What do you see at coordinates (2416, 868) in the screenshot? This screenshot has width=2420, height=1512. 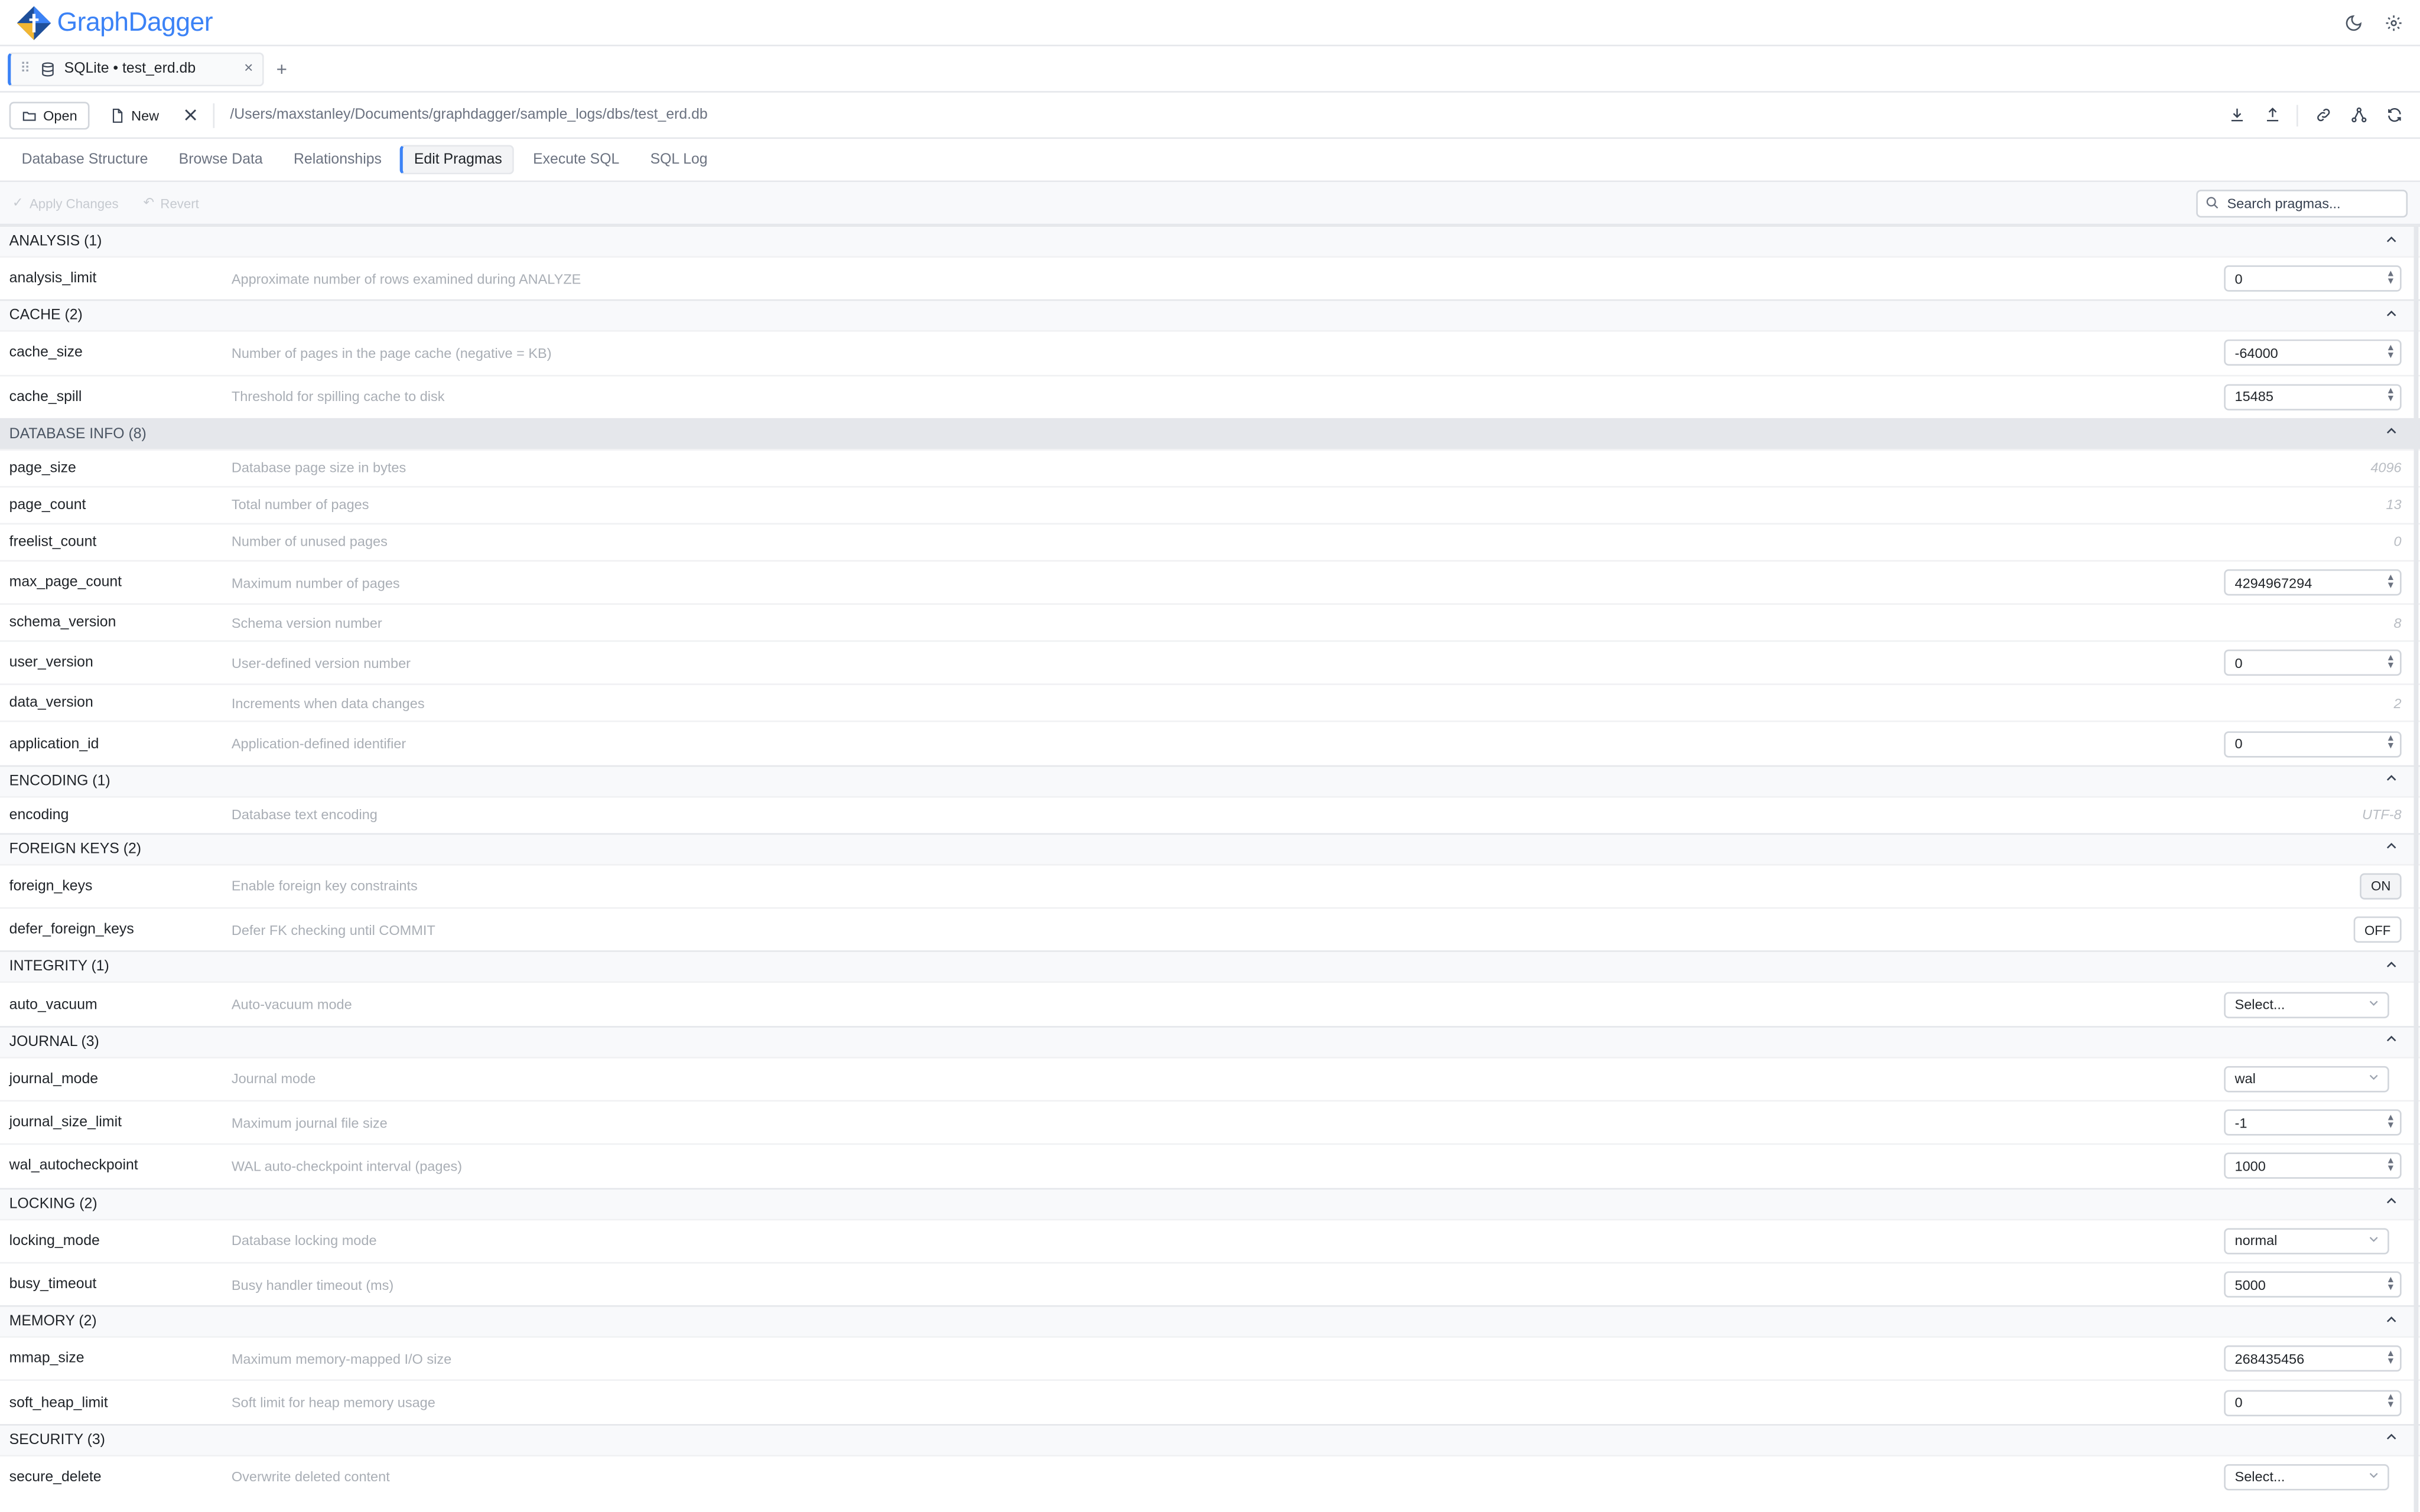 I see `scrollbar` at bounding box center [2416, 868].